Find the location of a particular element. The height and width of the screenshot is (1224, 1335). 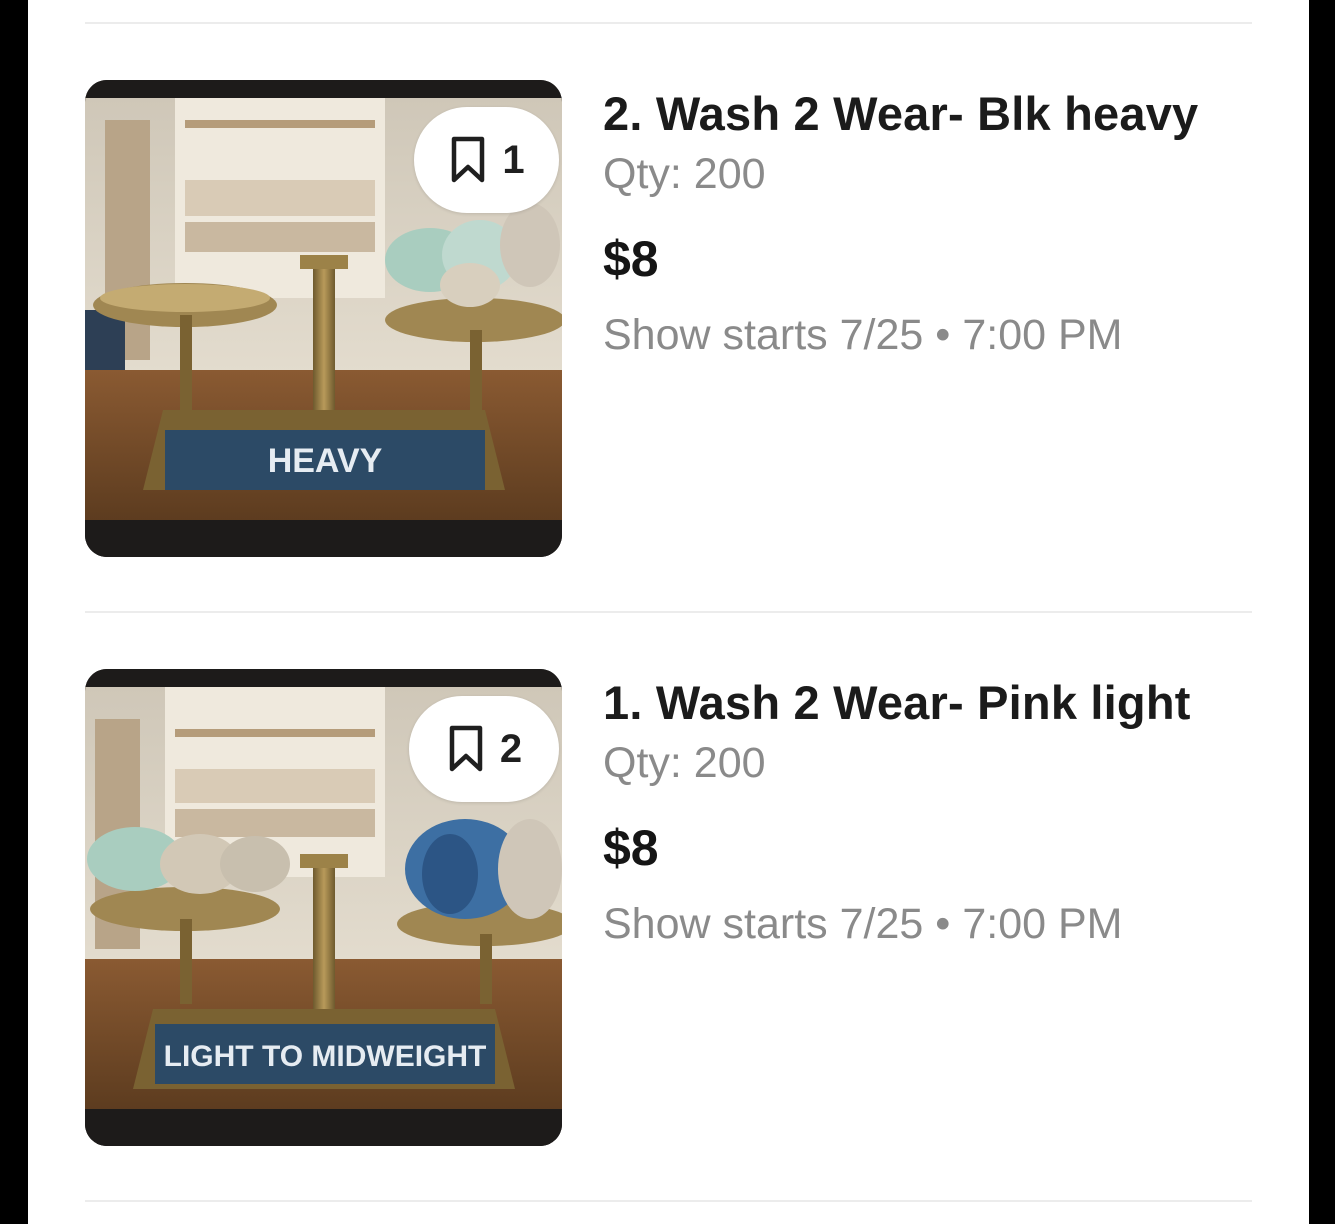

bookmark-count: 2 is located at coordinates (511, 749).